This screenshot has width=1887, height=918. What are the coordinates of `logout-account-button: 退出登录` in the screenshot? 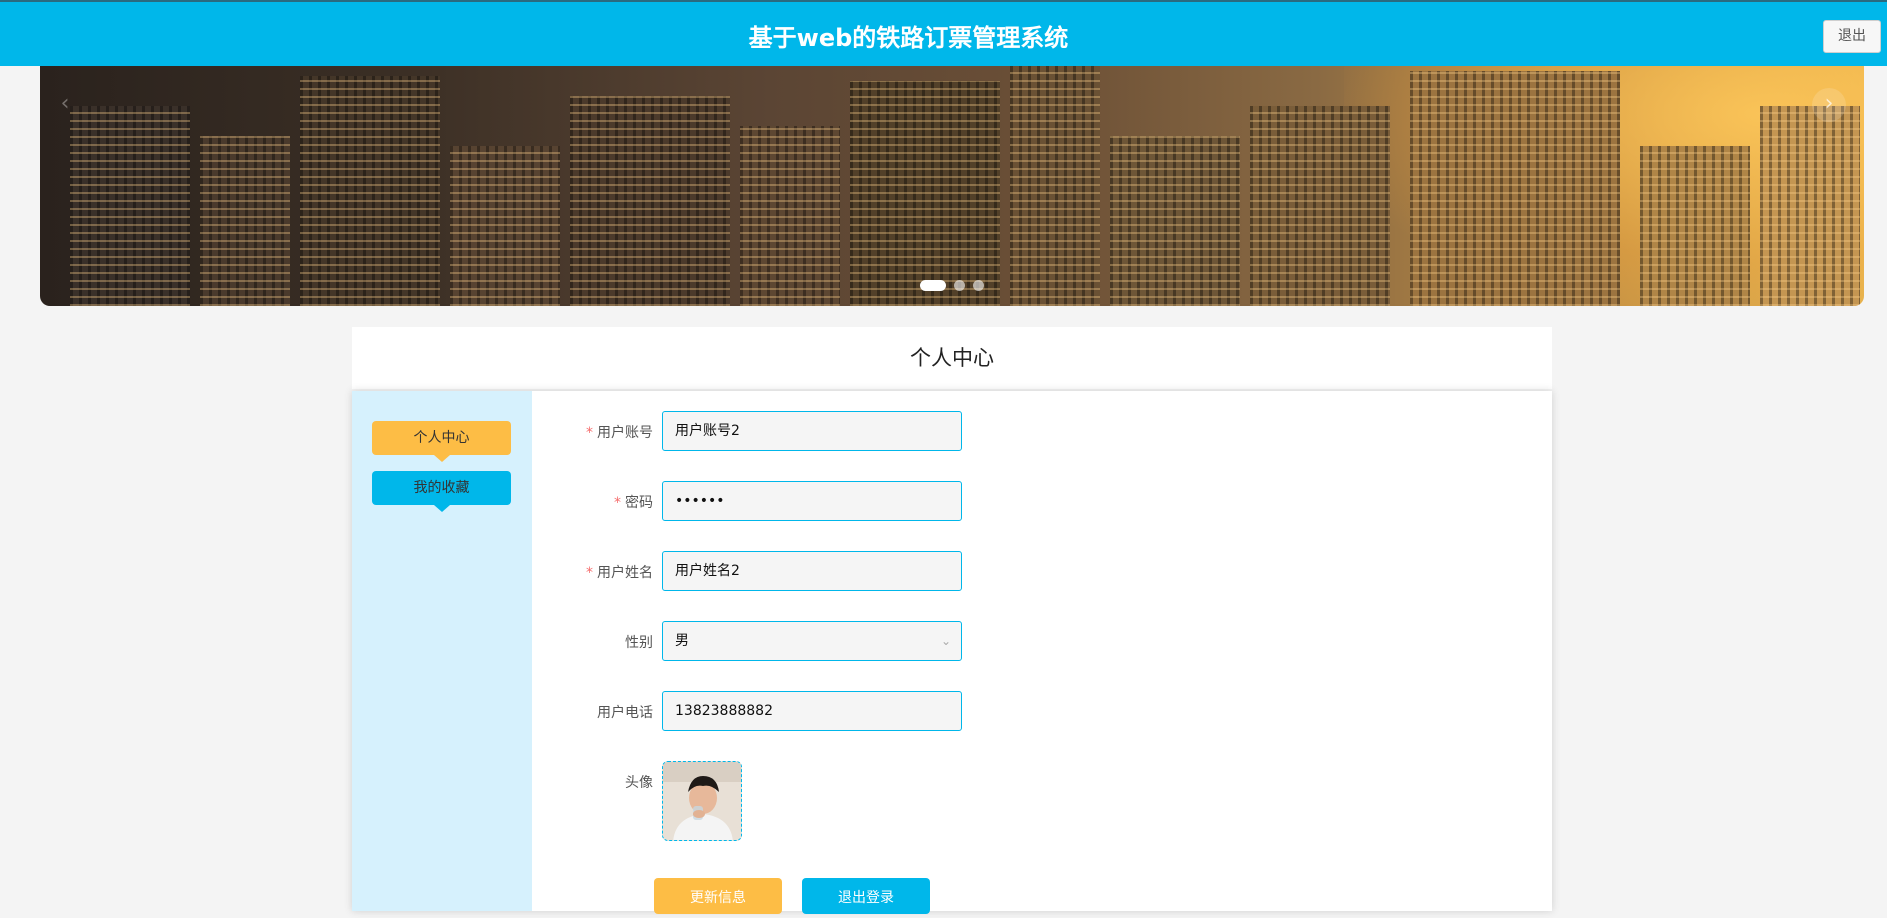 It's located at (866, 896).